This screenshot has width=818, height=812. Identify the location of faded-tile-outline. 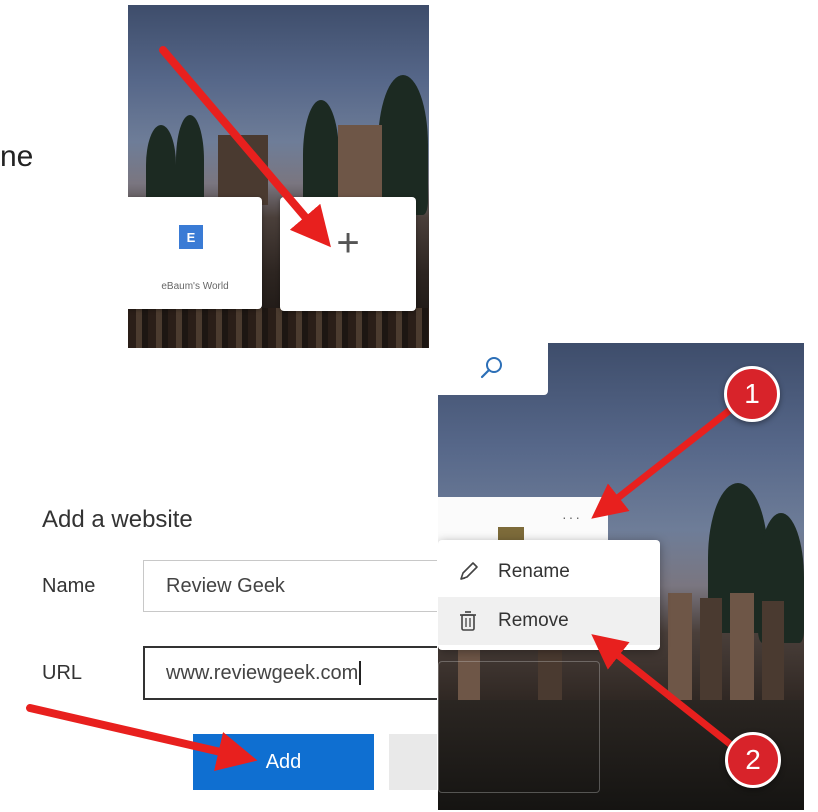
(519, 727).